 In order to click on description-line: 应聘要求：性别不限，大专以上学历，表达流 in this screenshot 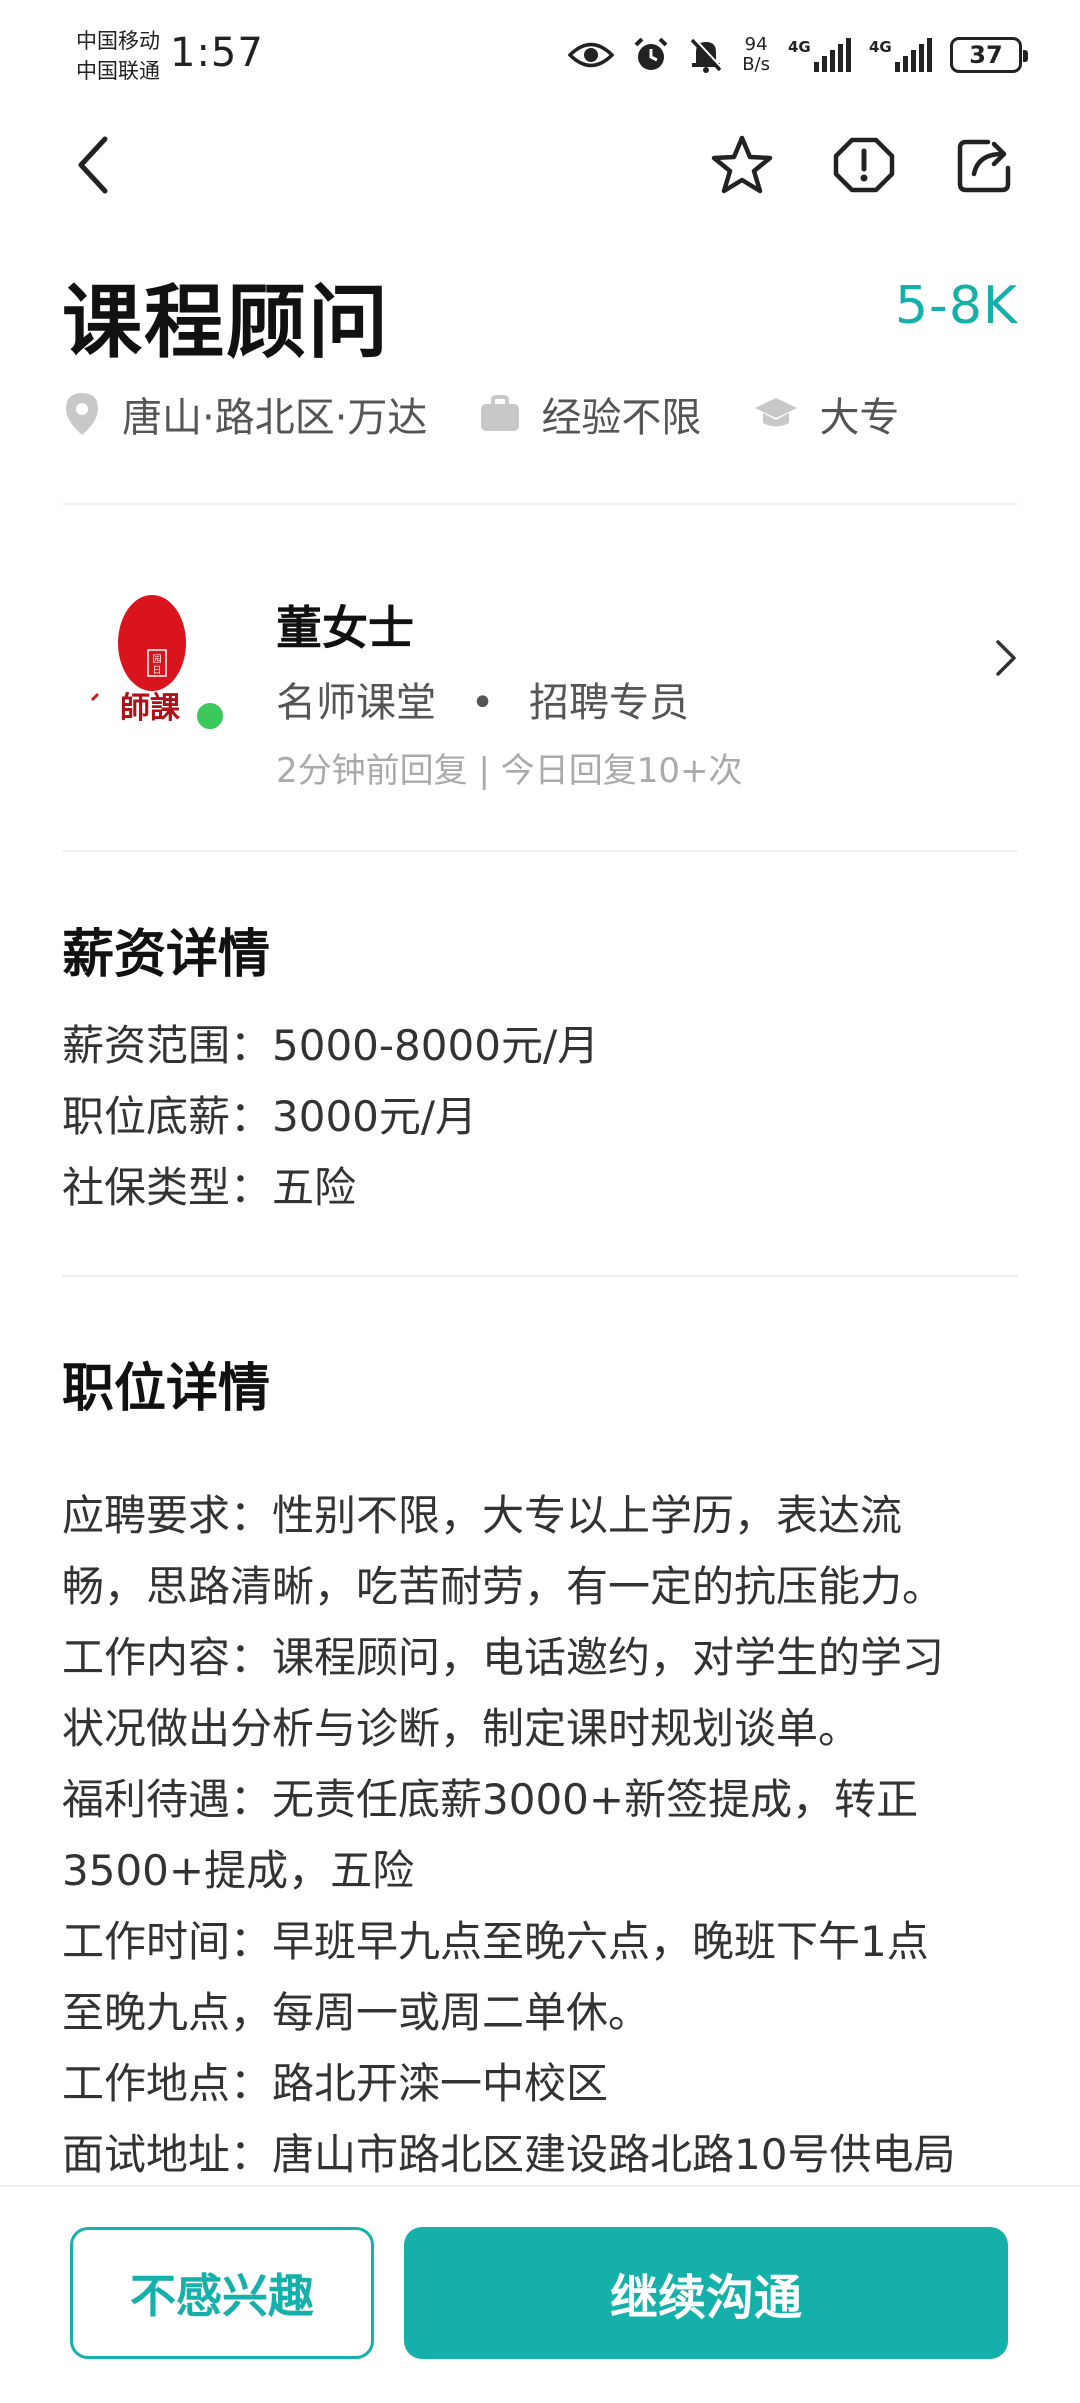, I will do `click(482, 1515)`.